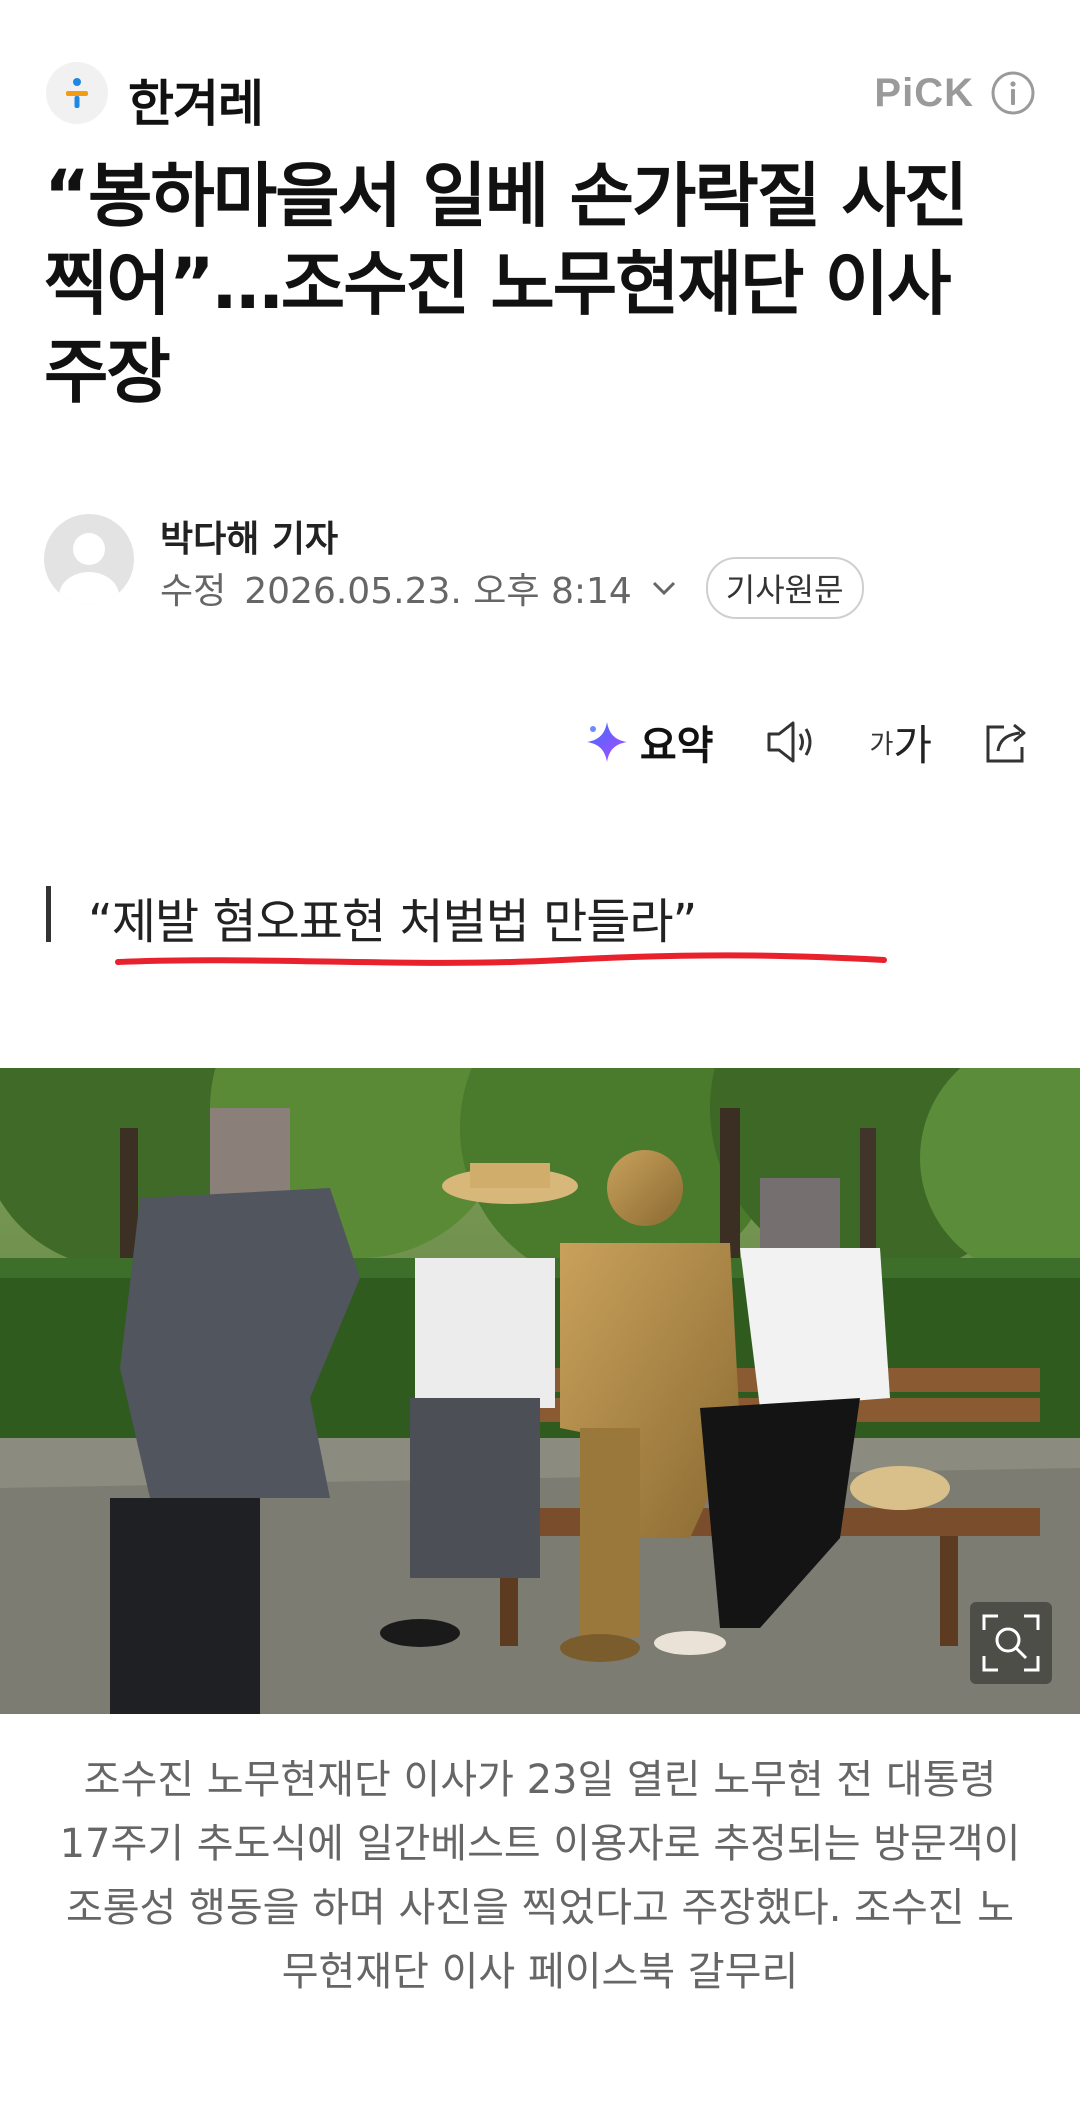  Describe the element at coordinates (924, 92) in the screenshot. I see `pick-label: PiCK` at that location.